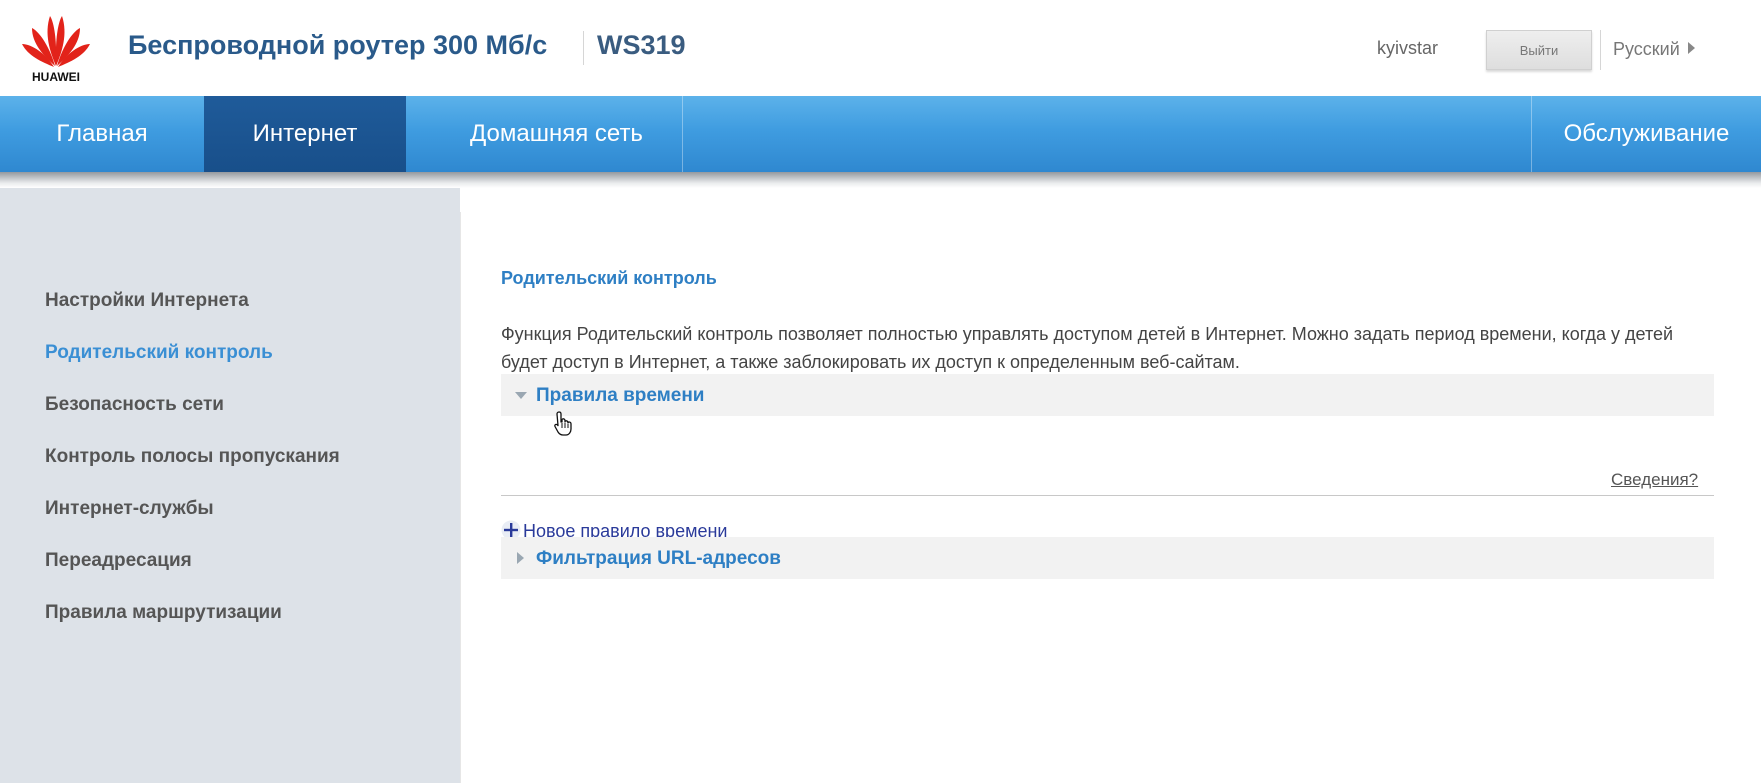  Describe the element at coordinates (129, 509) in the screenshot. I see `sidebar-item-internet-services: Интернет-службы` at that location.